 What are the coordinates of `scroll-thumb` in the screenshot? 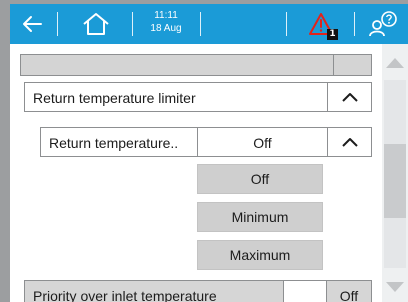 It's located at (395, 181).